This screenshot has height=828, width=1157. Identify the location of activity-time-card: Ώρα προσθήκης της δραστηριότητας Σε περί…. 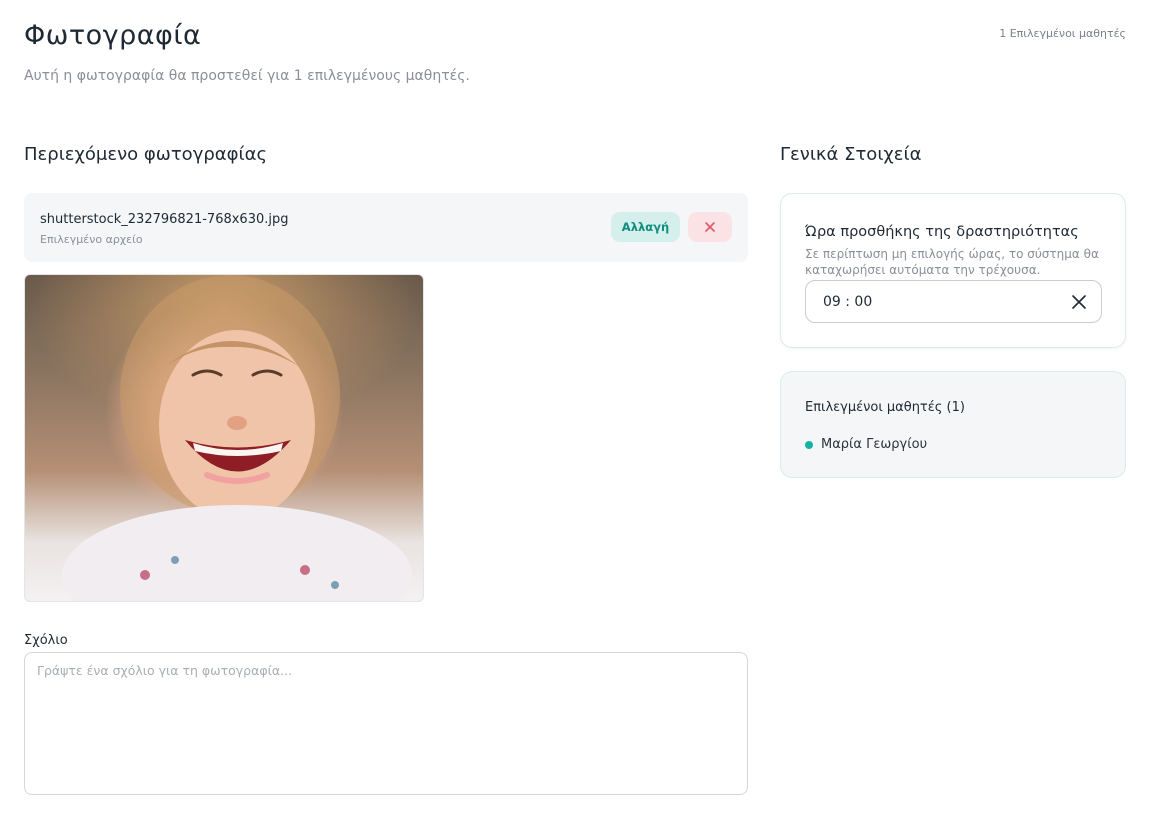
(953, 270).